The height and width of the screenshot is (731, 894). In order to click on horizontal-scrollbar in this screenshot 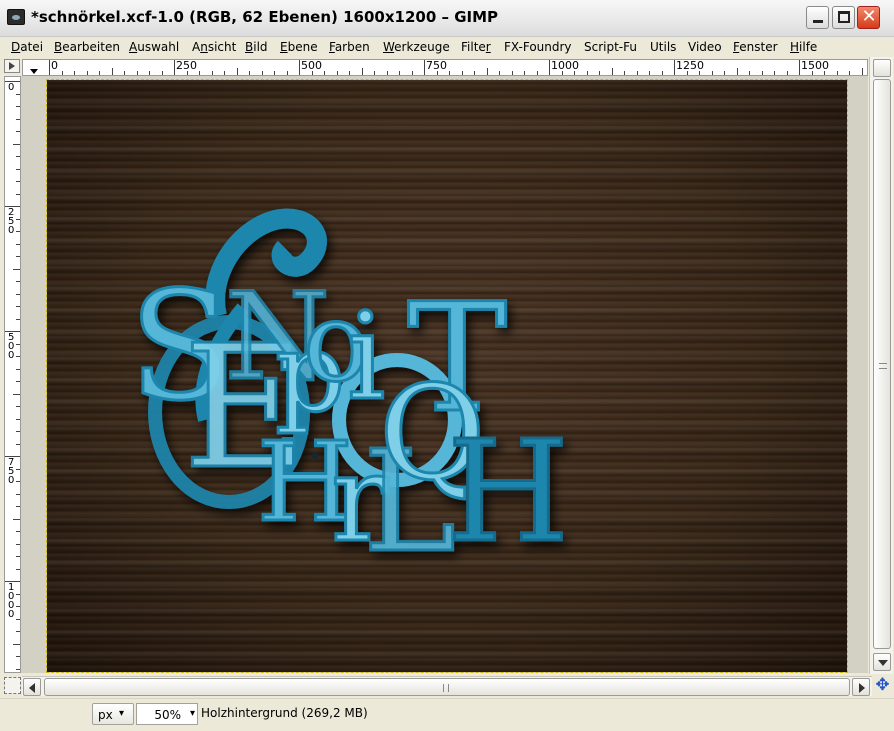, I will do `click(447, 686)`.